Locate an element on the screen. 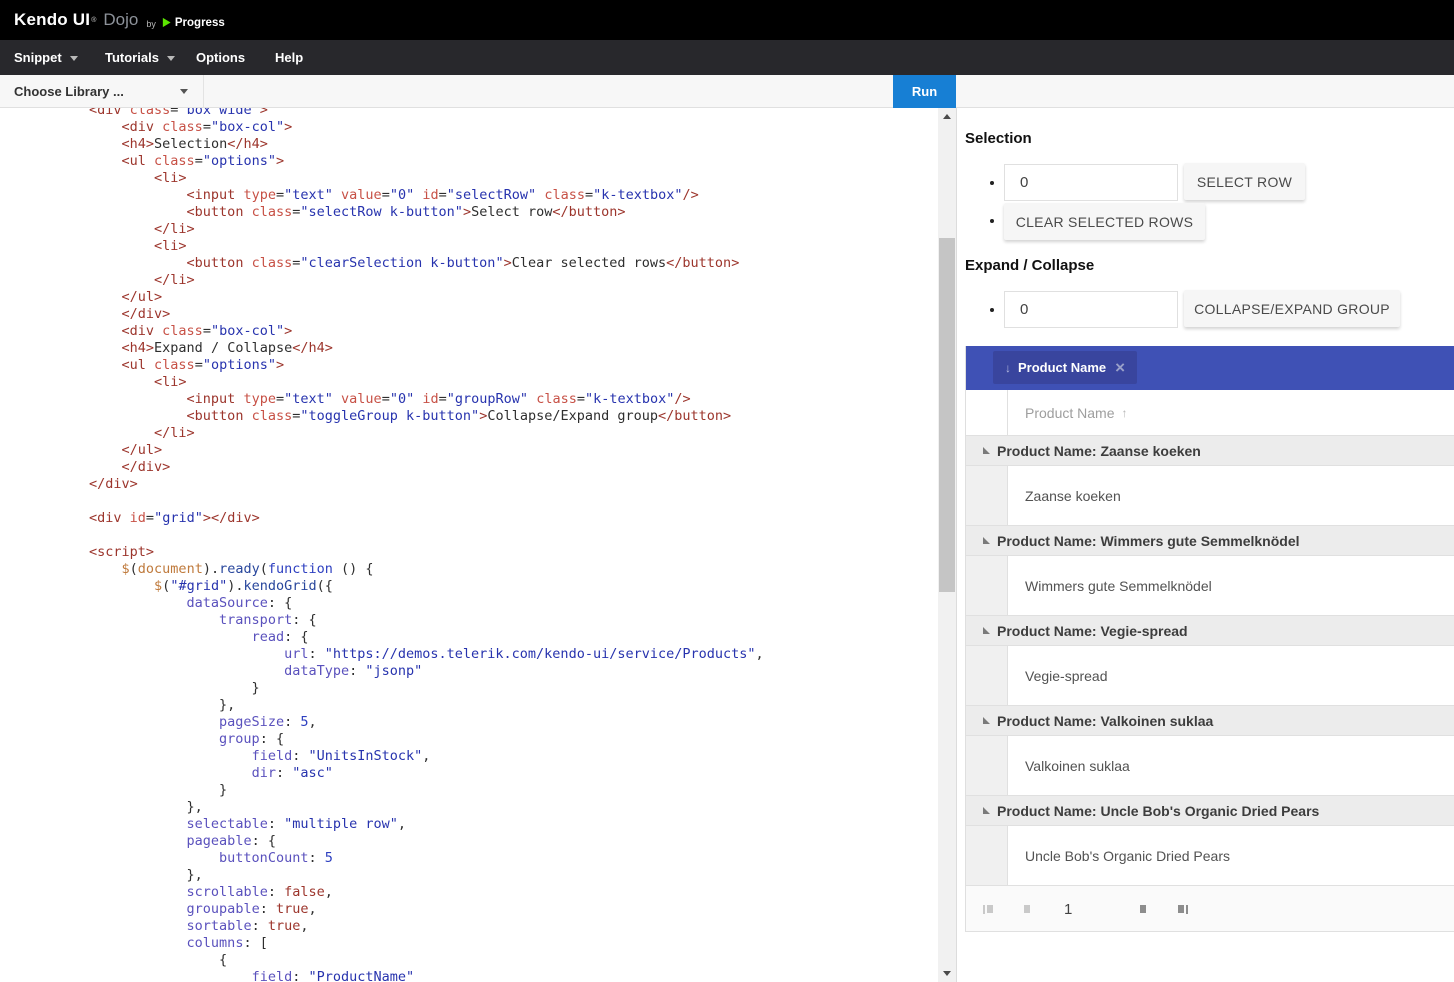  clear-selected-rows-button: CLEAR SELECTED ROWS is located at coordinates (1104, 221).